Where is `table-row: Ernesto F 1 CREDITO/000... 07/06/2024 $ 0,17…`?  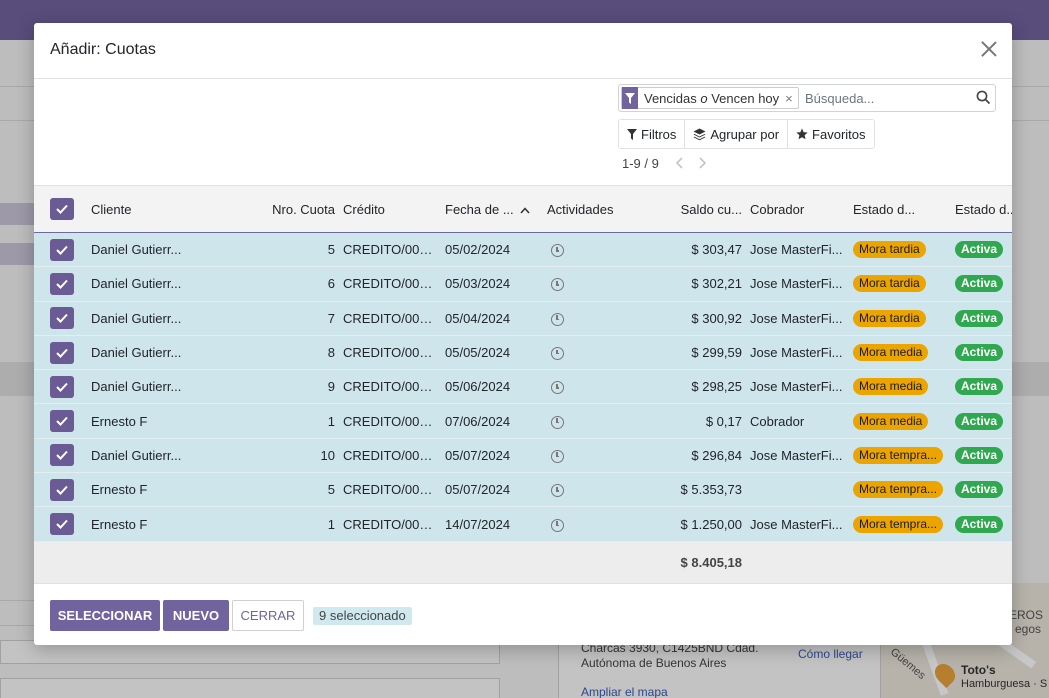
table-row: Ernesto F 1 CREDITO/000... 07/06/2024 $ 0,17… is located at coordinates (523, 421).